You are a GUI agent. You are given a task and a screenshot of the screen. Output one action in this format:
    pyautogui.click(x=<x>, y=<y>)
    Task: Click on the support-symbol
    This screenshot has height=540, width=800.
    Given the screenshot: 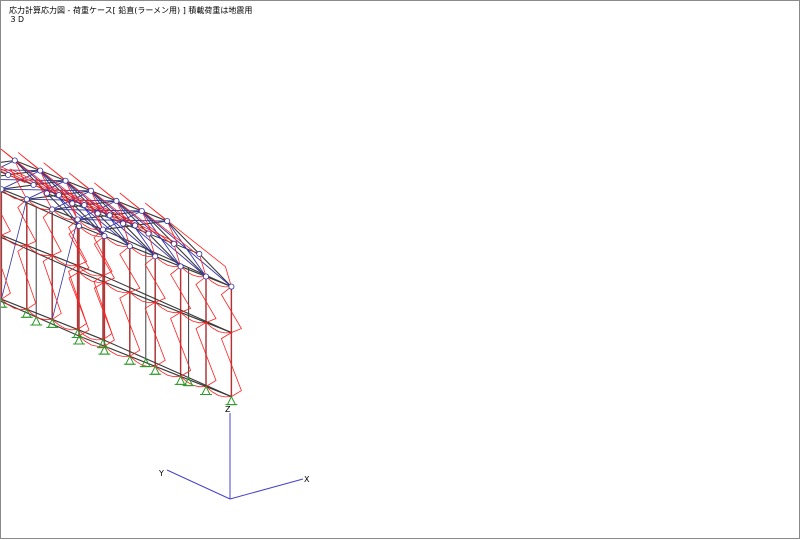 What is the action you would take?
    pyautogui.click(x=231, y=400)
    